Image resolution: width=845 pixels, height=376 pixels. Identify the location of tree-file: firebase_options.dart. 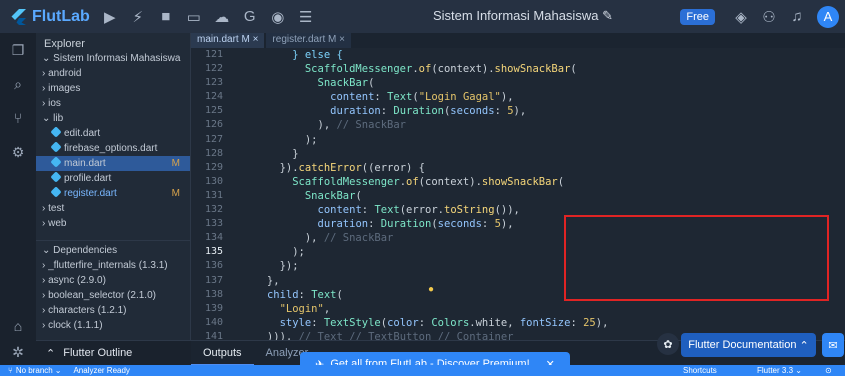
(113, 148).